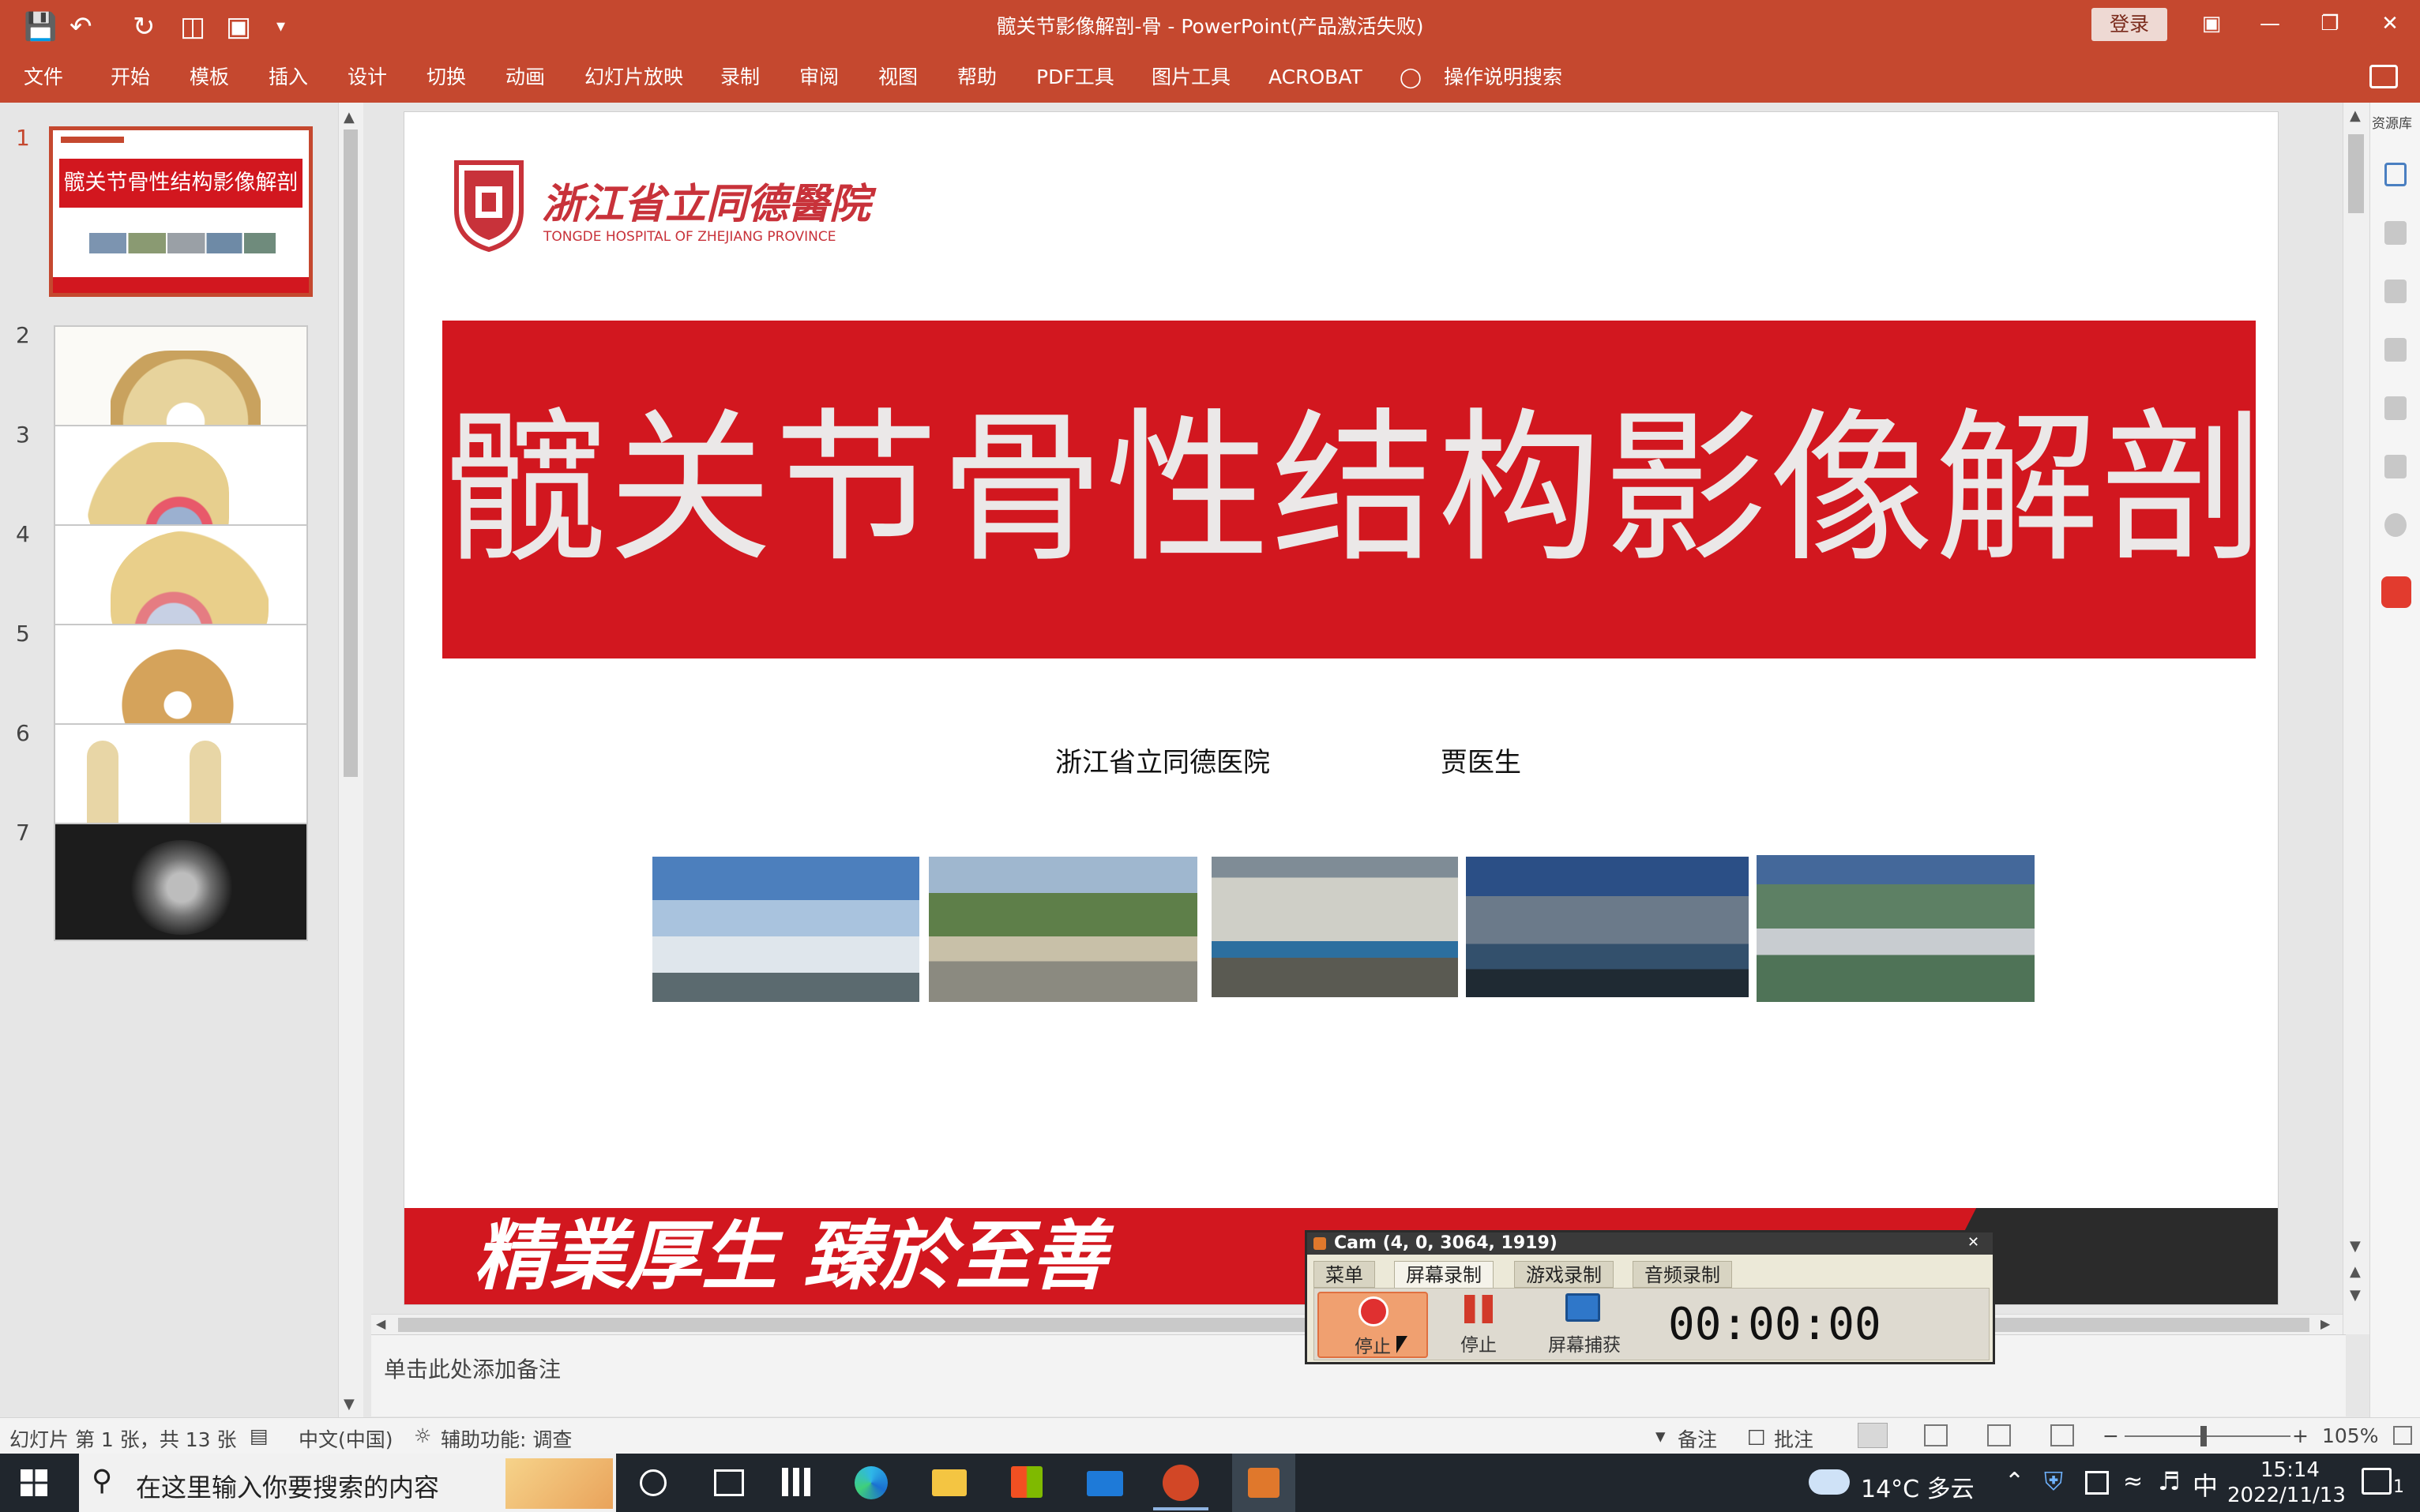  Describe the element at coordinates (2205, 1484) in the screenshot. I see `ime-indicator: 中` at that location.